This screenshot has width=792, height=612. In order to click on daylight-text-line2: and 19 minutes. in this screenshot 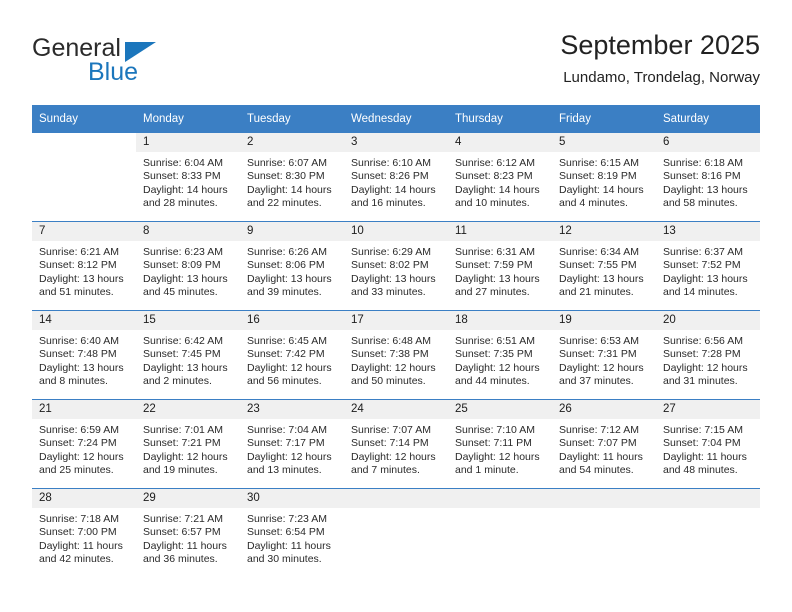, I will do `click(180, 470)`.